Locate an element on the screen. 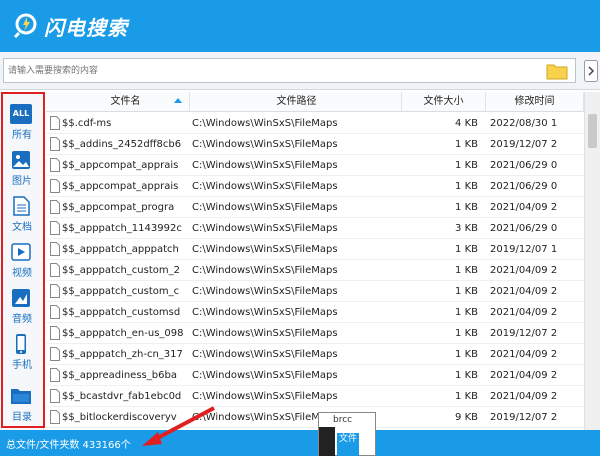 The image size is (600, 456). sidebar-item-video: 视频 is located at coordinates (22, 260).